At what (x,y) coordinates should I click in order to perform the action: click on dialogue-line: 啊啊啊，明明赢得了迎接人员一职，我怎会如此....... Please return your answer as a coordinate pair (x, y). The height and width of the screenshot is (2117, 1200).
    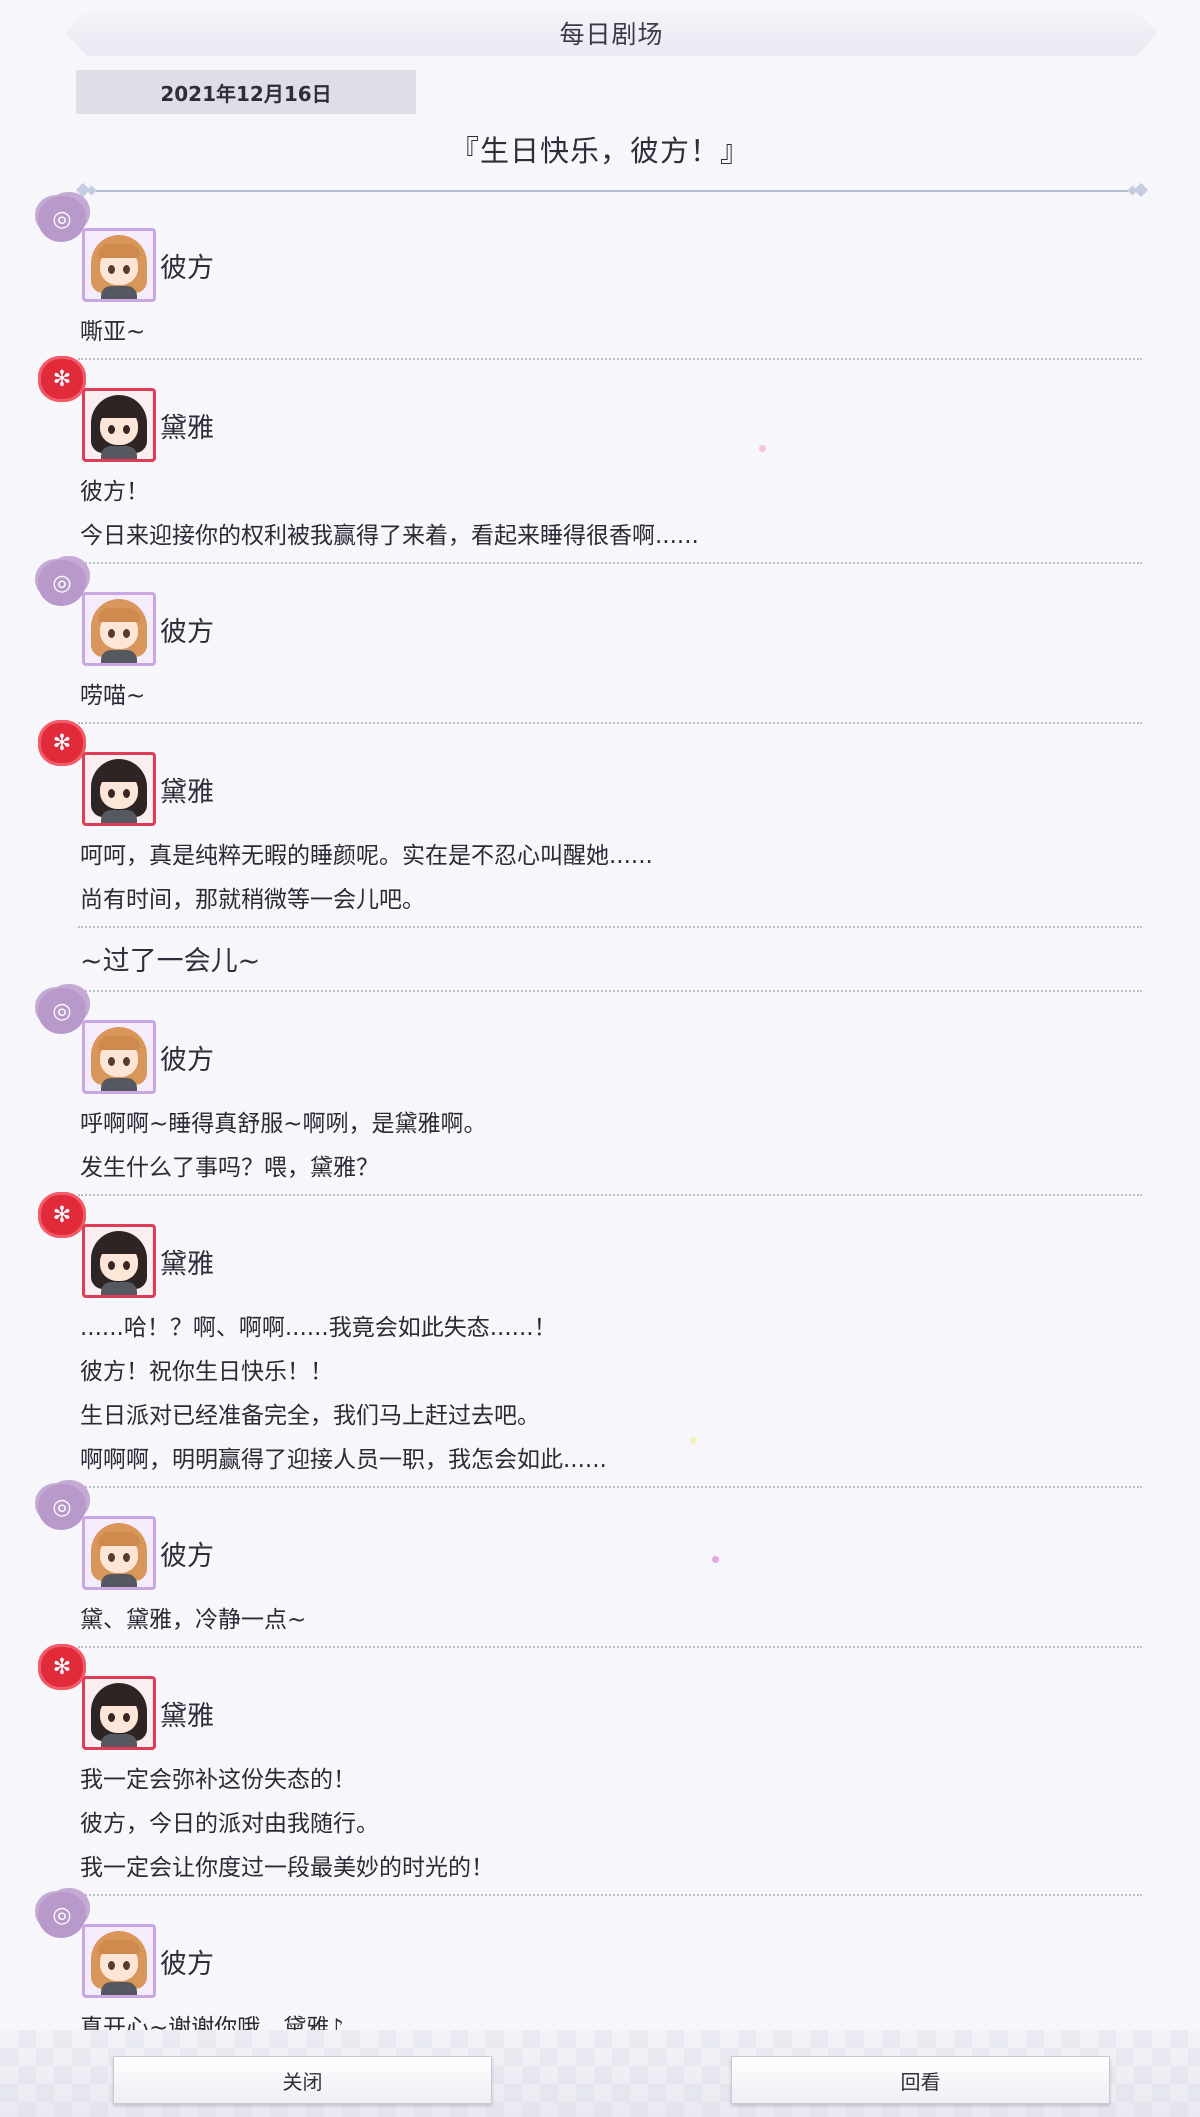
    Looking at the image, I should click on (343, 1460).